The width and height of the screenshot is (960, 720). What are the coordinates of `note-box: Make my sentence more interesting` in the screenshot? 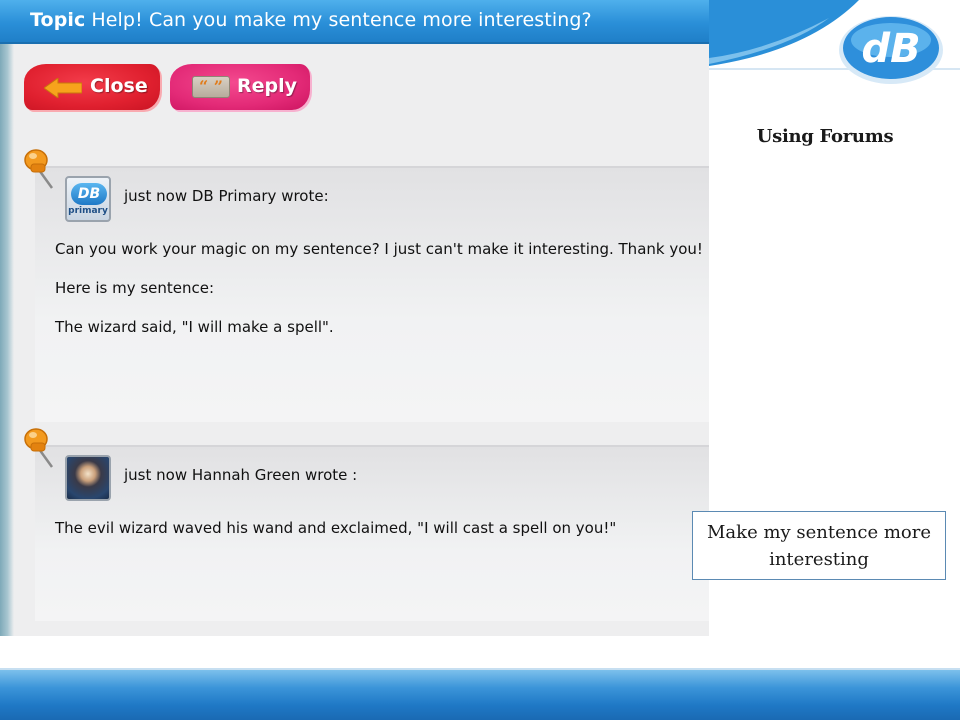 It's located at (819, 545).